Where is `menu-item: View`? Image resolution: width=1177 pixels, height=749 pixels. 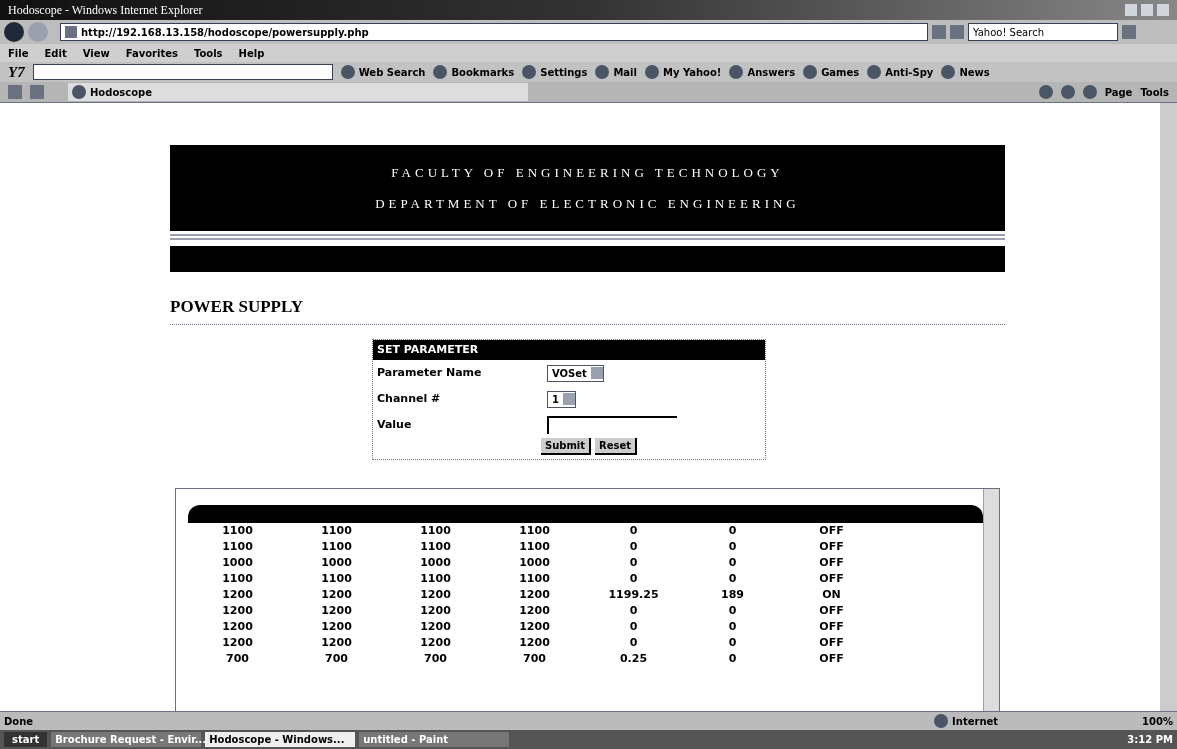
menu-item: View is located at coordinates (96, 53).